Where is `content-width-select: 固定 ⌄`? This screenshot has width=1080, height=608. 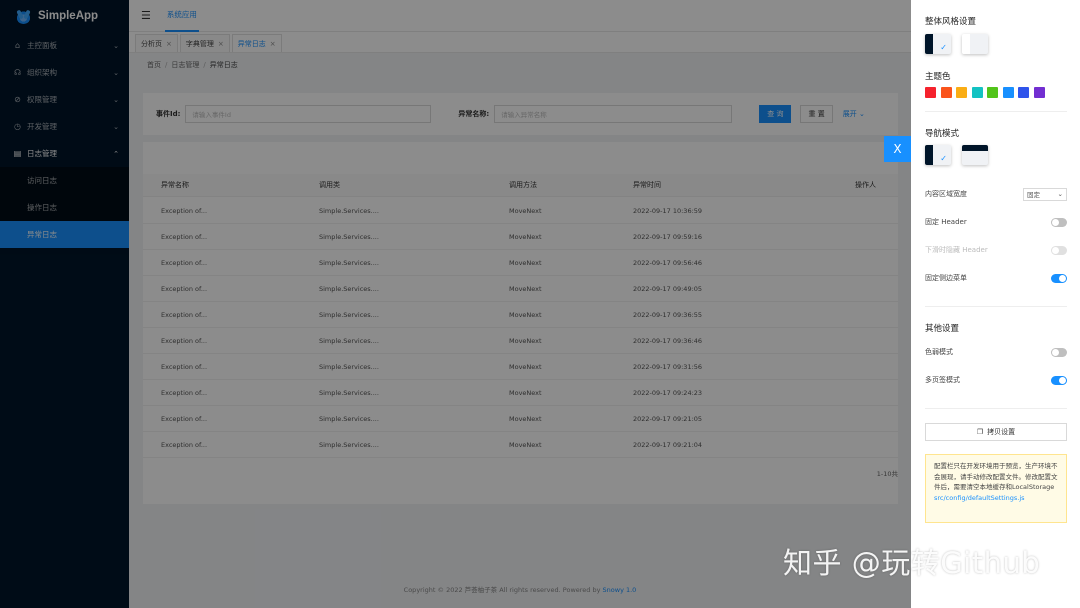
content-width-select: 固定 ⌄ is located at coordinates (1045, 194).